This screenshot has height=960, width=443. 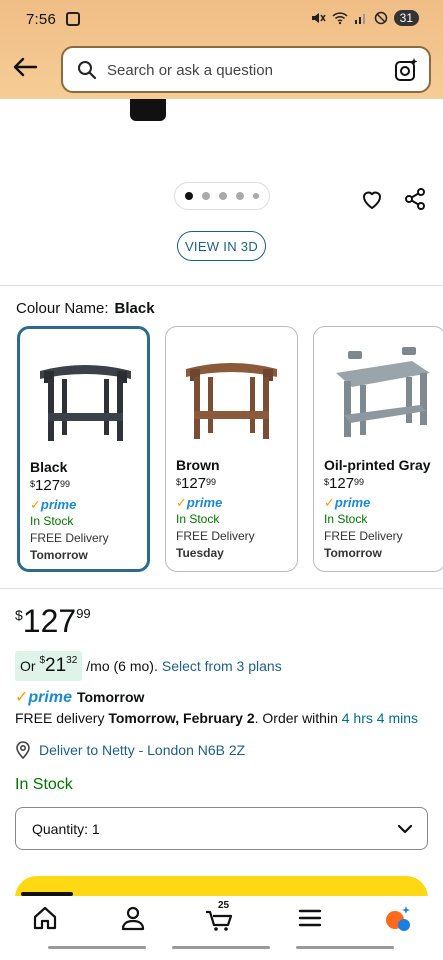 What do you see at coordinates (224, 905) in the screenshot?
I see `cart-count: 25` at bounding box center [224, 905].